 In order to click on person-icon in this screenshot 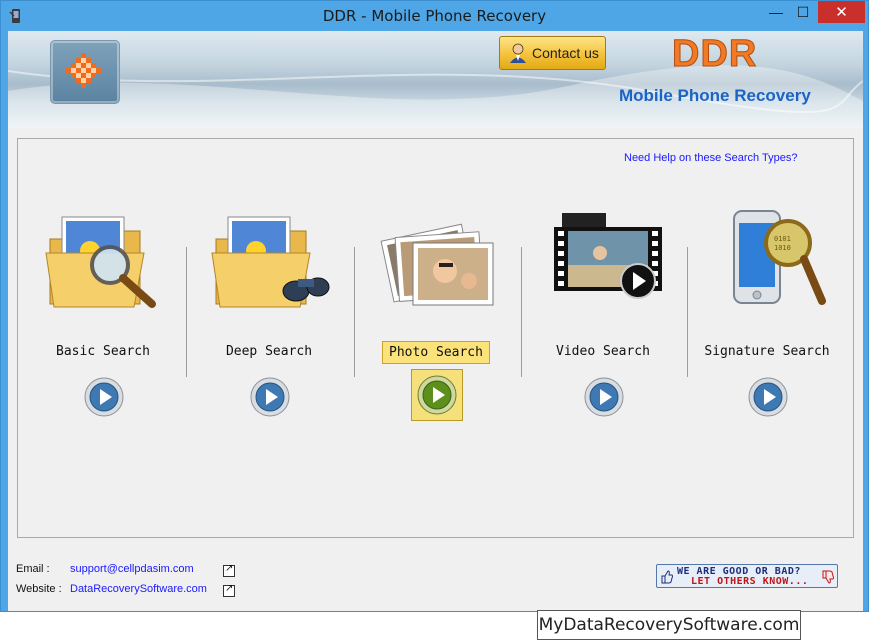, I will do `click(518, 53)`.